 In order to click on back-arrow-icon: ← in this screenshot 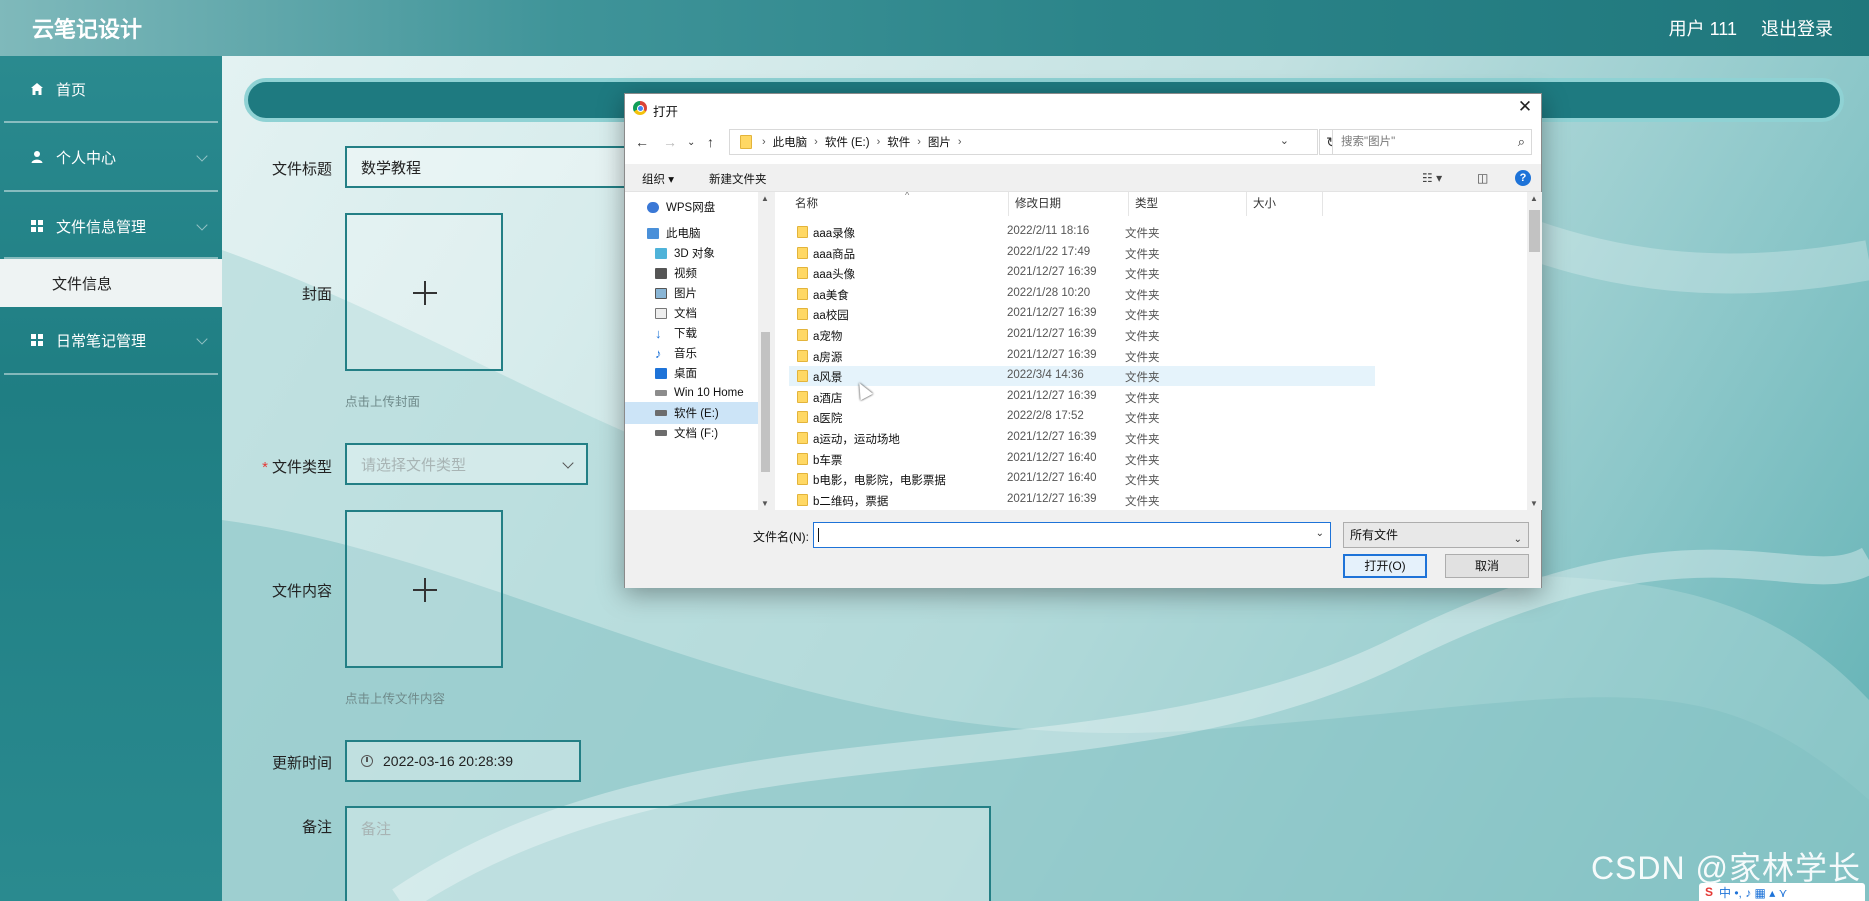, I will do `click(642, 142)`.